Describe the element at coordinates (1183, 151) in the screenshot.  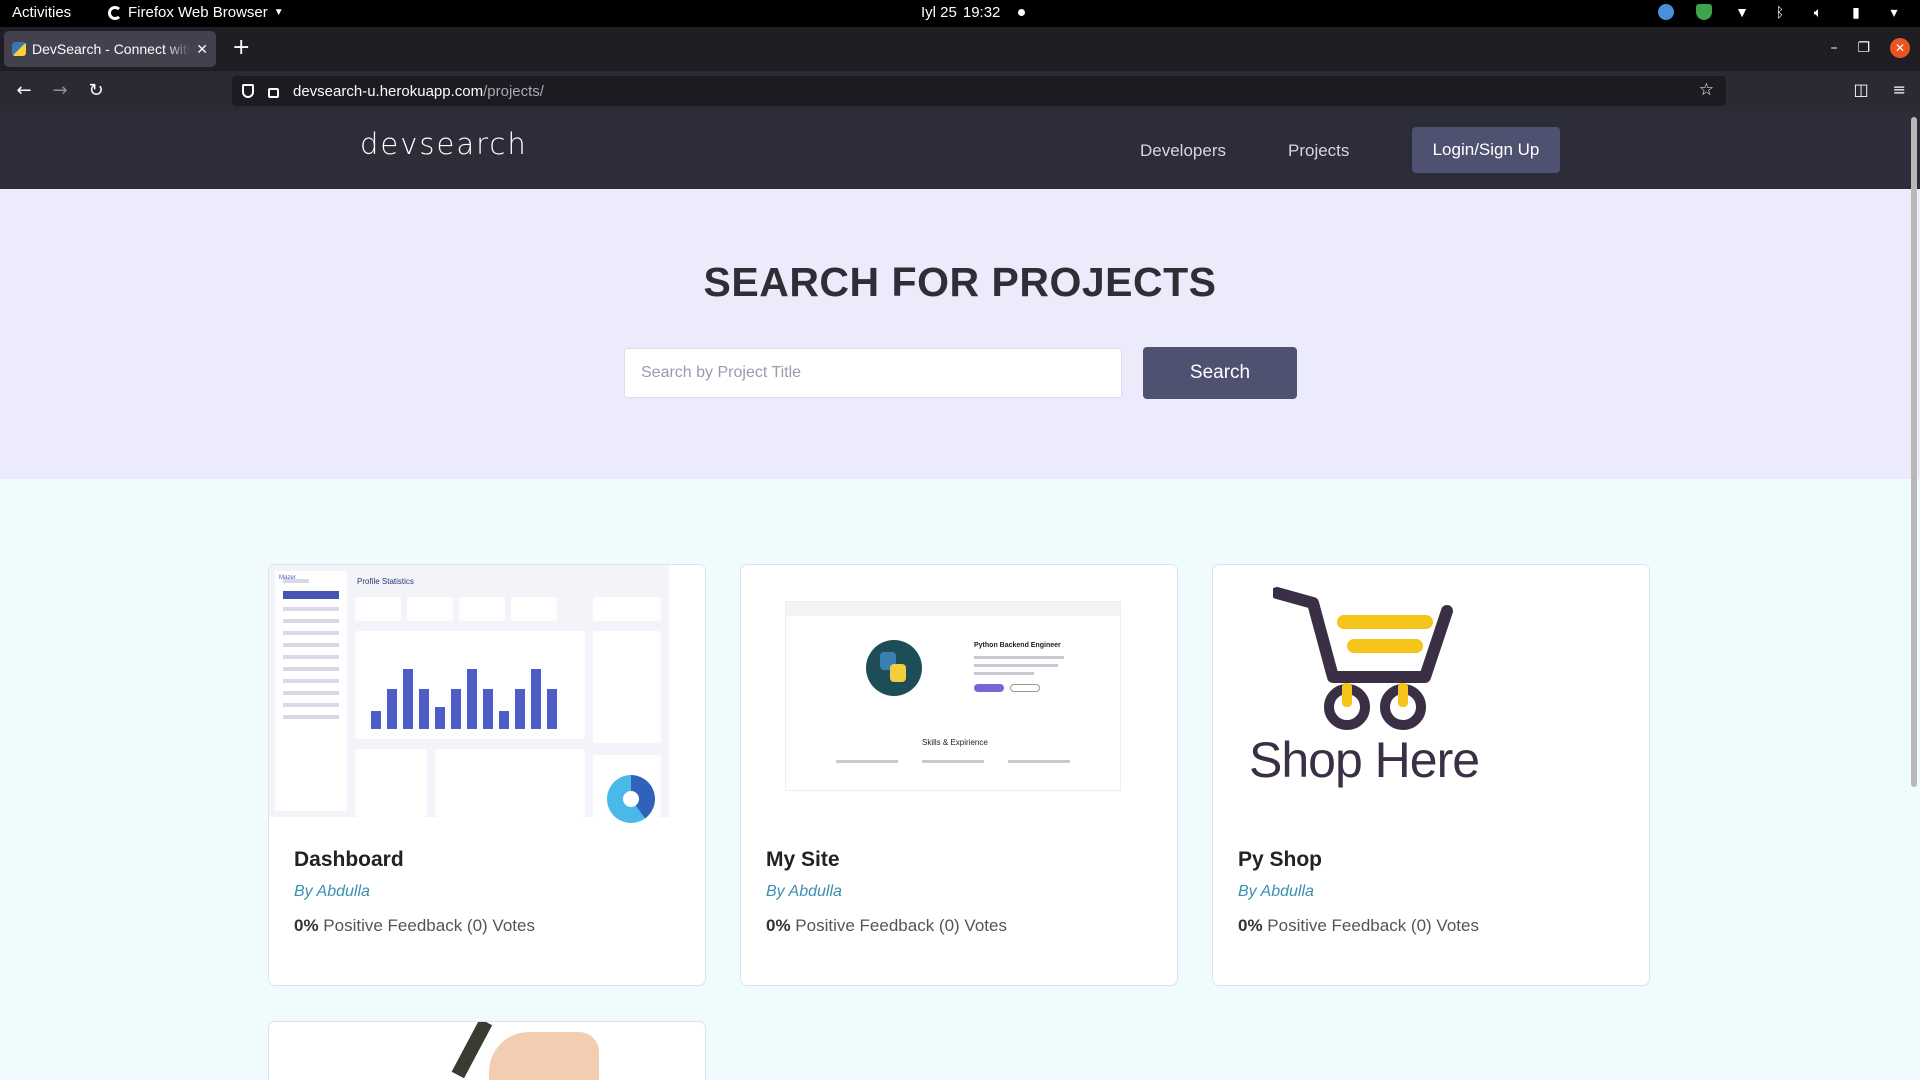
I see `nav-developers-link: Developers` at that location.